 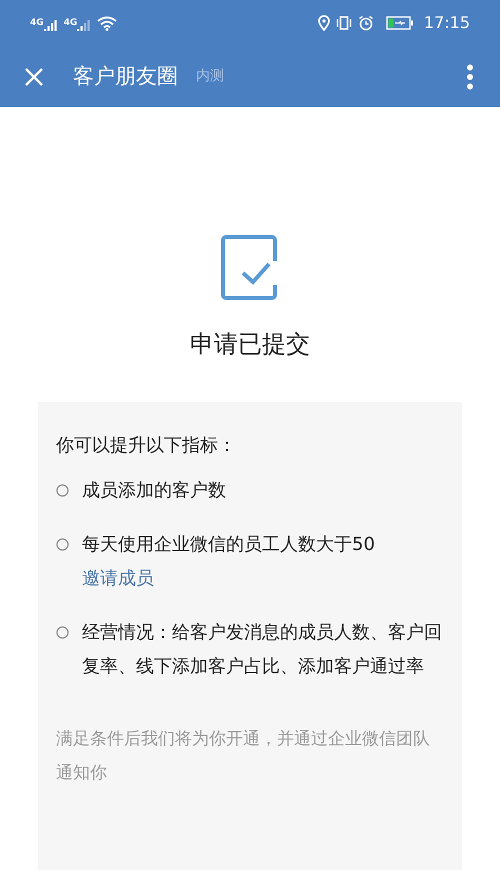 What do you see at coordinates (154, 491) in the screenshot?
I see `metric-text: 成员添加的客户数` at bounding box center [154, 491].